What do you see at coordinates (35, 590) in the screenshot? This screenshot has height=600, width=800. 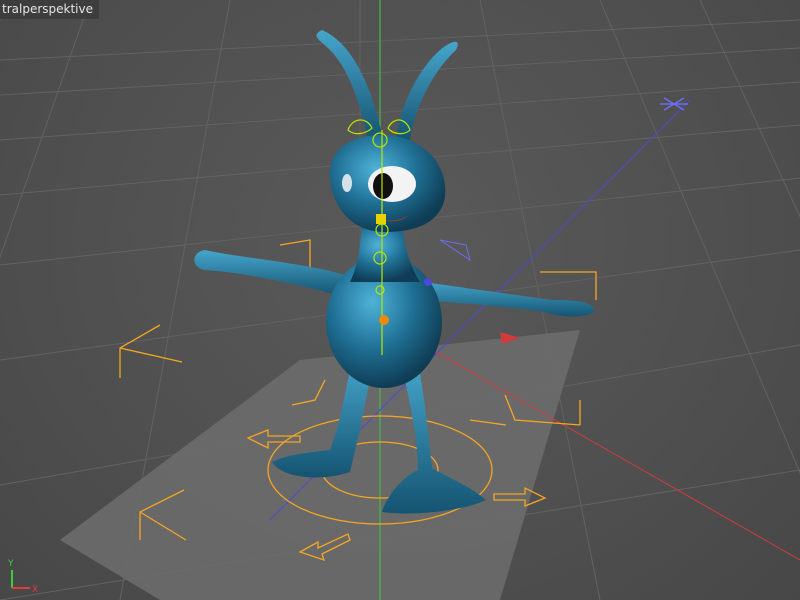 I see `axis-x-label: X` at bounding box center [35, 590].